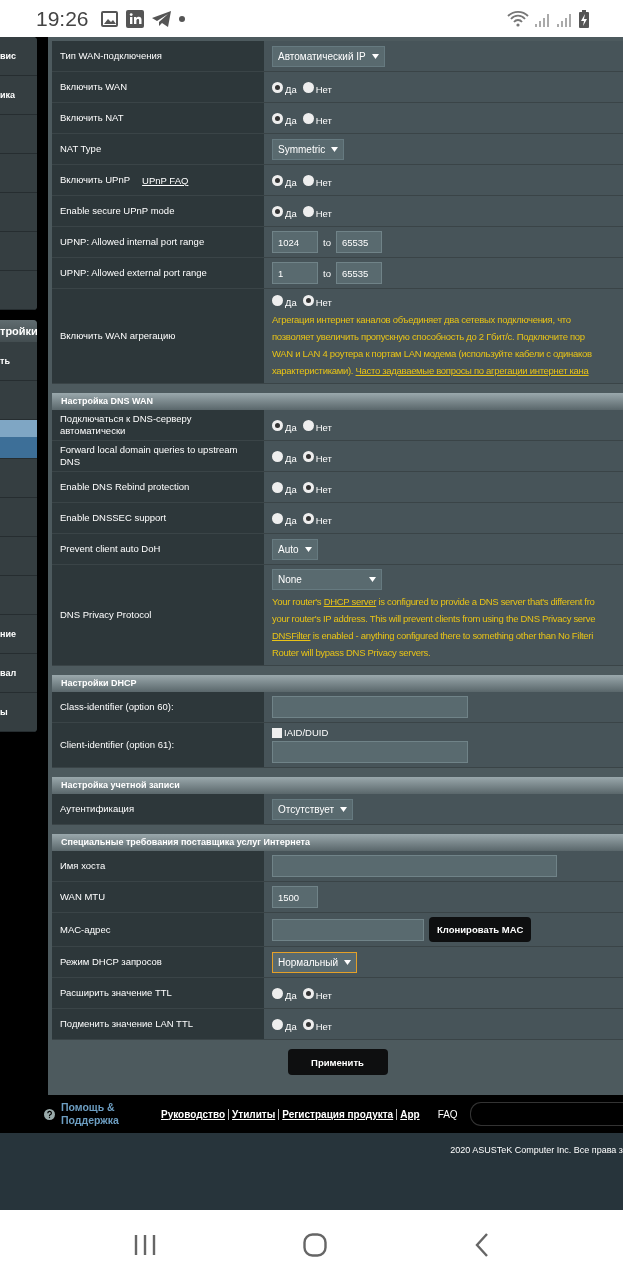 The width and height of the screenshot is (623, 1280). I want to click on field-label: NAT Type, so click(81, 149).